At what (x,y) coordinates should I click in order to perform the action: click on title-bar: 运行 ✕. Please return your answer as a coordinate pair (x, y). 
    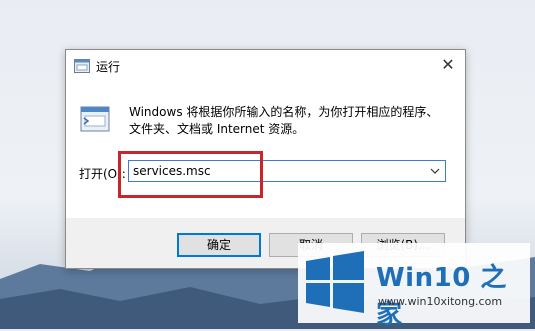
    Looking at the image, I should click on (265, 65).